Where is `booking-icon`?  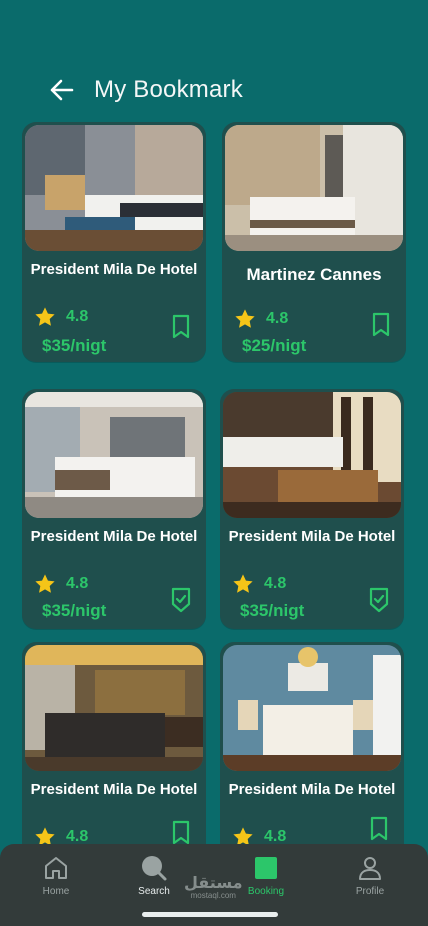
booking-icon is located at coordinates (266, 868).